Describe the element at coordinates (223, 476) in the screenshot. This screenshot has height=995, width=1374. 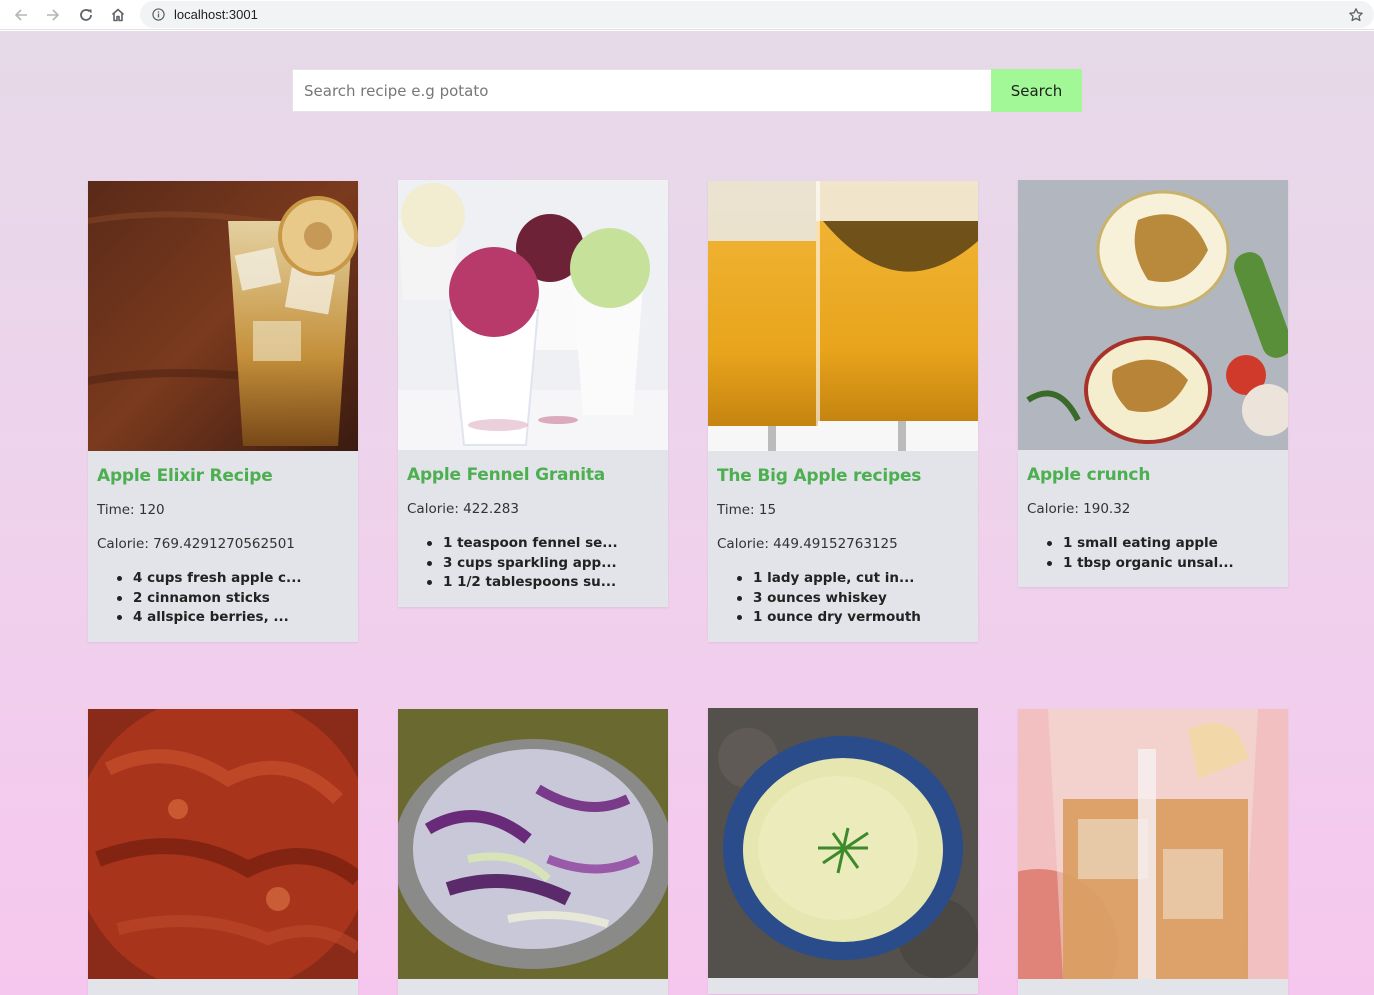
I see `recipe-title: Apple Elixir Recipe` at that location.